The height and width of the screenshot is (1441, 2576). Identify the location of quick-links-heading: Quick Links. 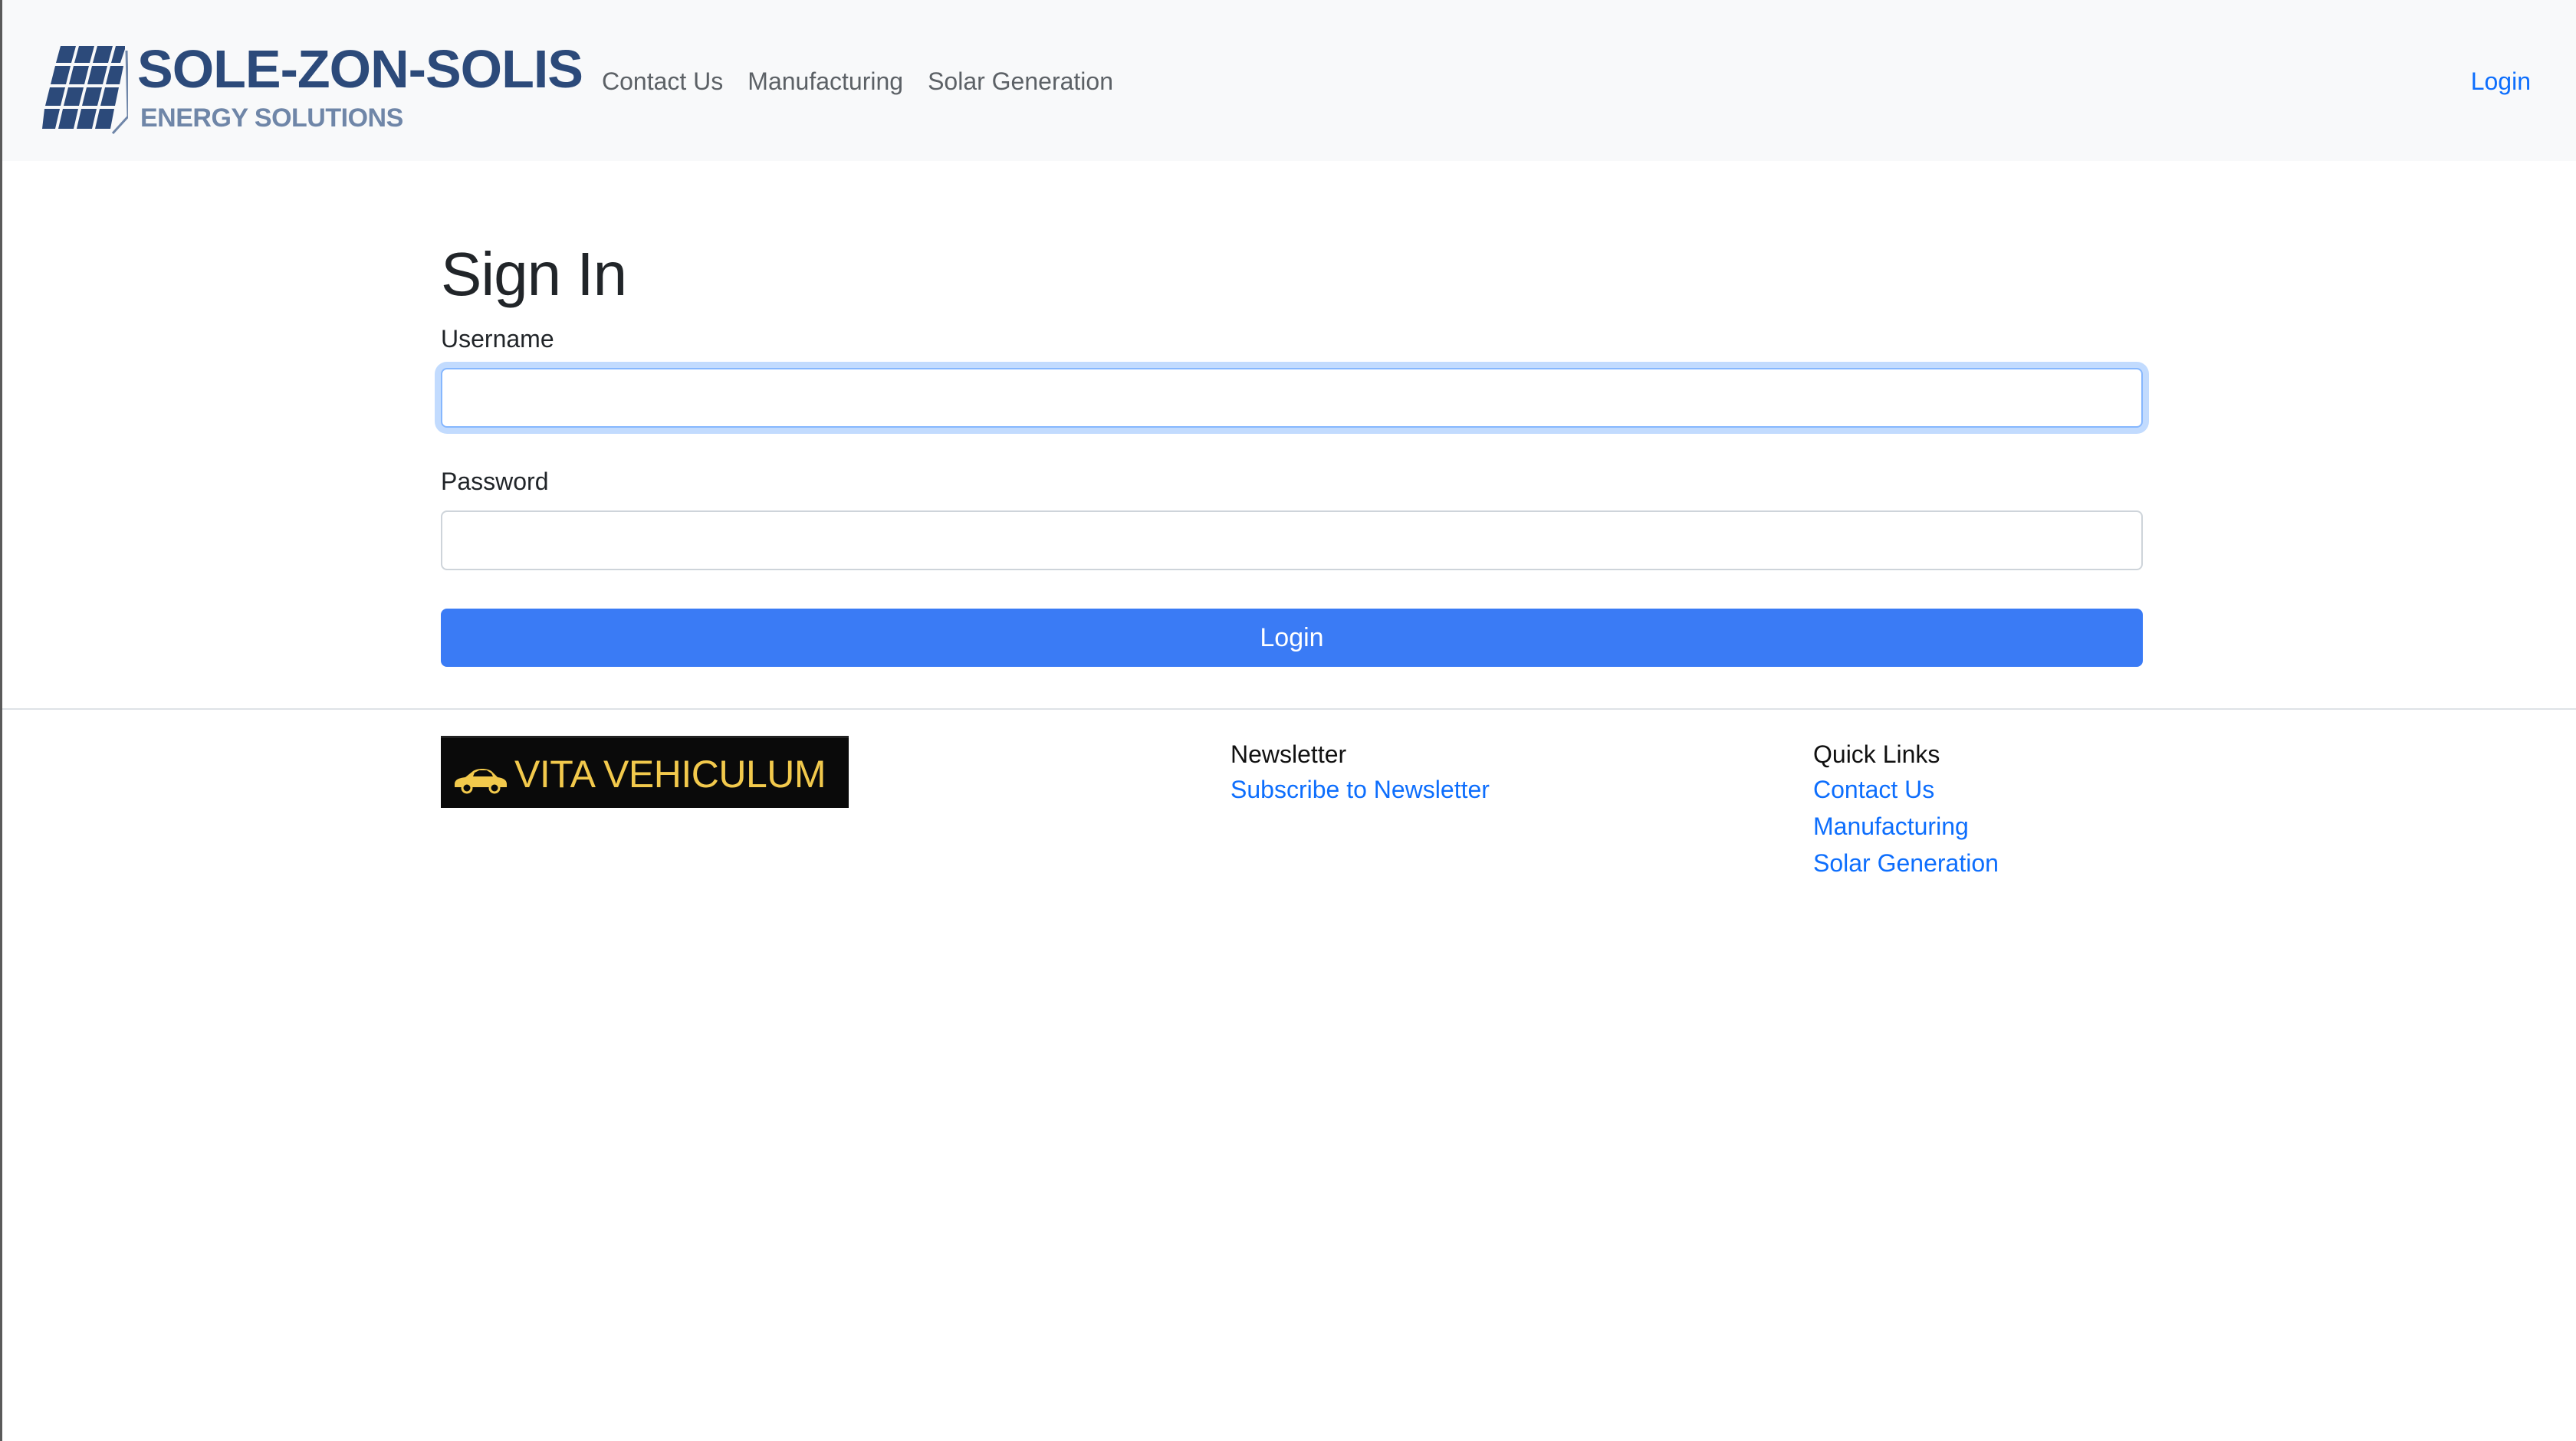
(1877, 754).